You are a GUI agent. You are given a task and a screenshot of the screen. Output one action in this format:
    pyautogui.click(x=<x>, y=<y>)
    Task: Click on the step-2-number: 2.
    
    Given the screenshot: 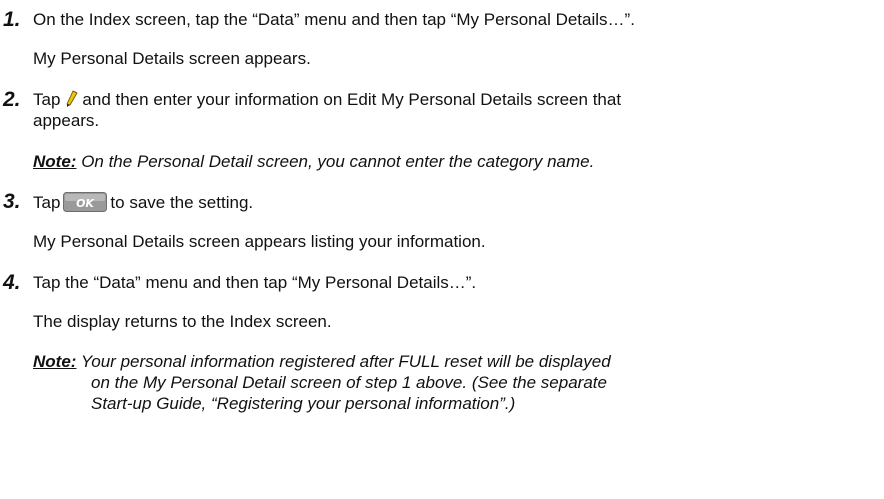 What is the action you would take?
    pyautogui.click(x=12, y=99)
    